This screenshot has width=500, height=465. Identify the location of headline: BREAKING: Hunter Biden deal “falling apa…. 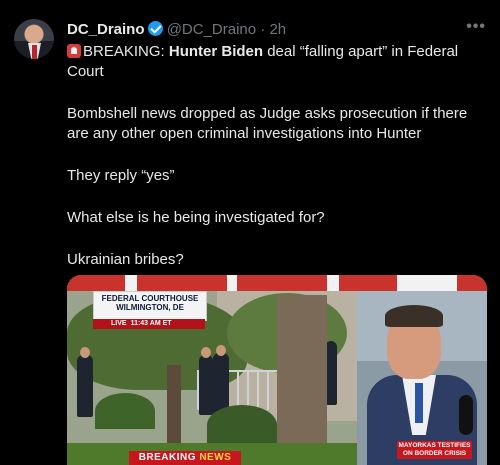
(277, 62).